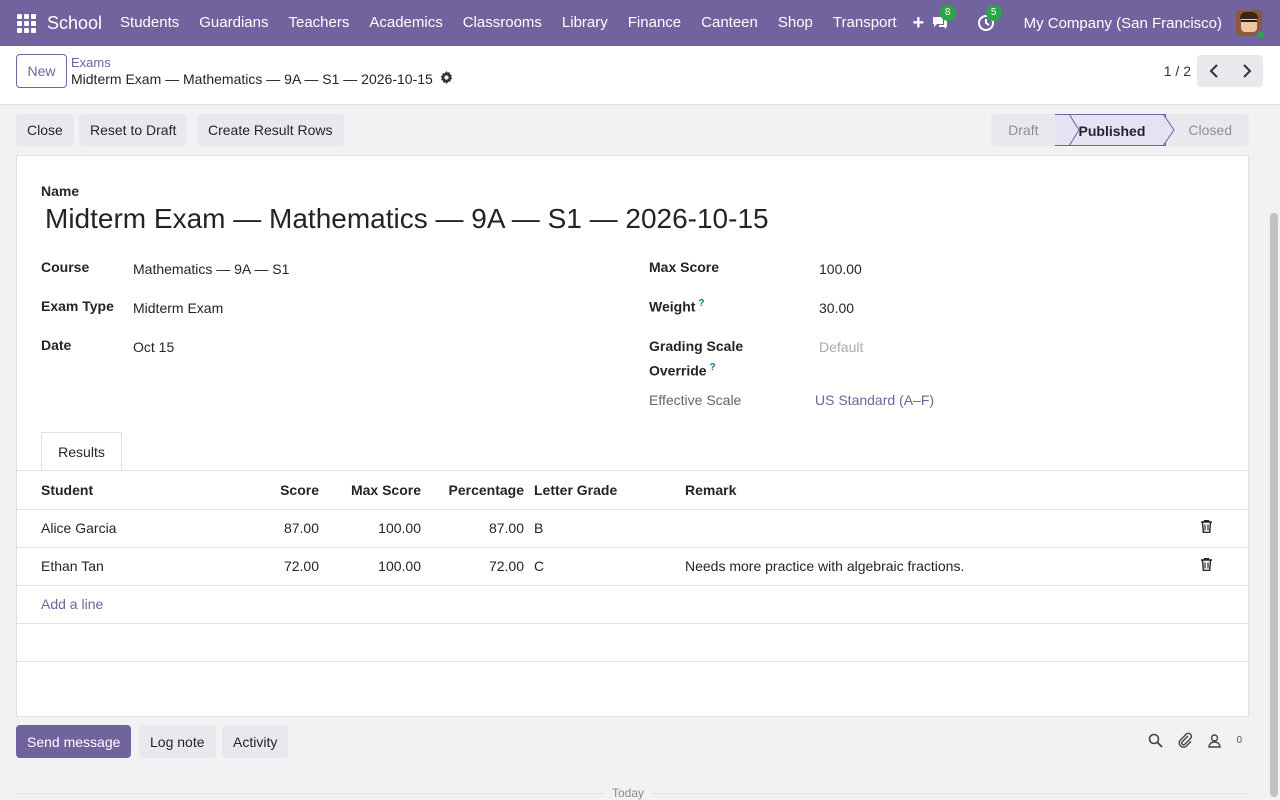 This screenshot has height=800, width=1280. I want to click on menu-item-transport: Transport, so click(865, 23).